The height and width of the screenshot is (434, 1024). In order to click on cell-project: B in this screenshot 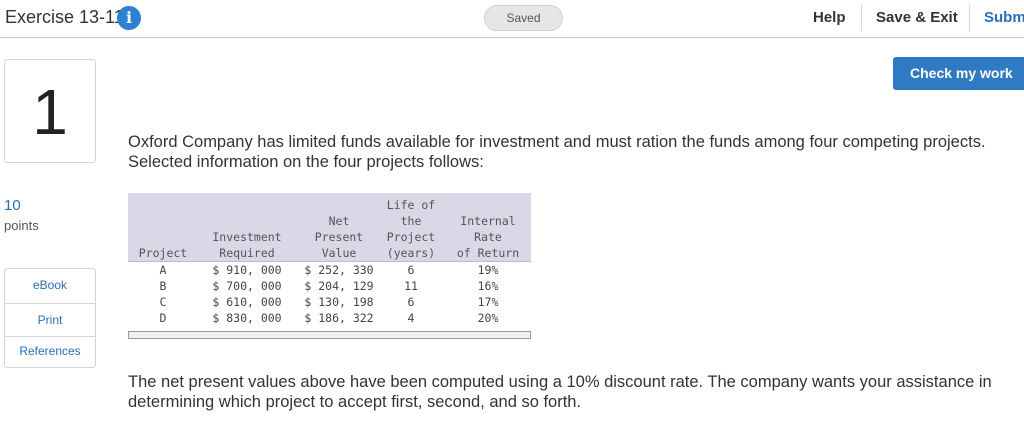, I will do `click(163, 286)`.